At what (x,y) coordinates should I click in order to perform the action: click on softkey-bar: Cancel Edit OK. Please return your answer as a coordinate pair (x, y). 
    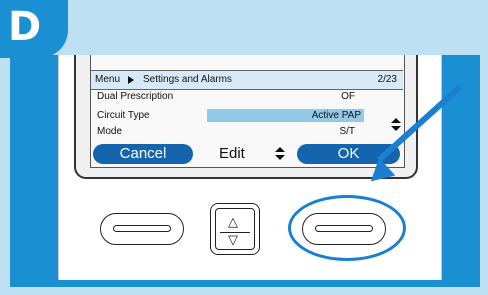
    Looking at the image, I should click on (247, 154).